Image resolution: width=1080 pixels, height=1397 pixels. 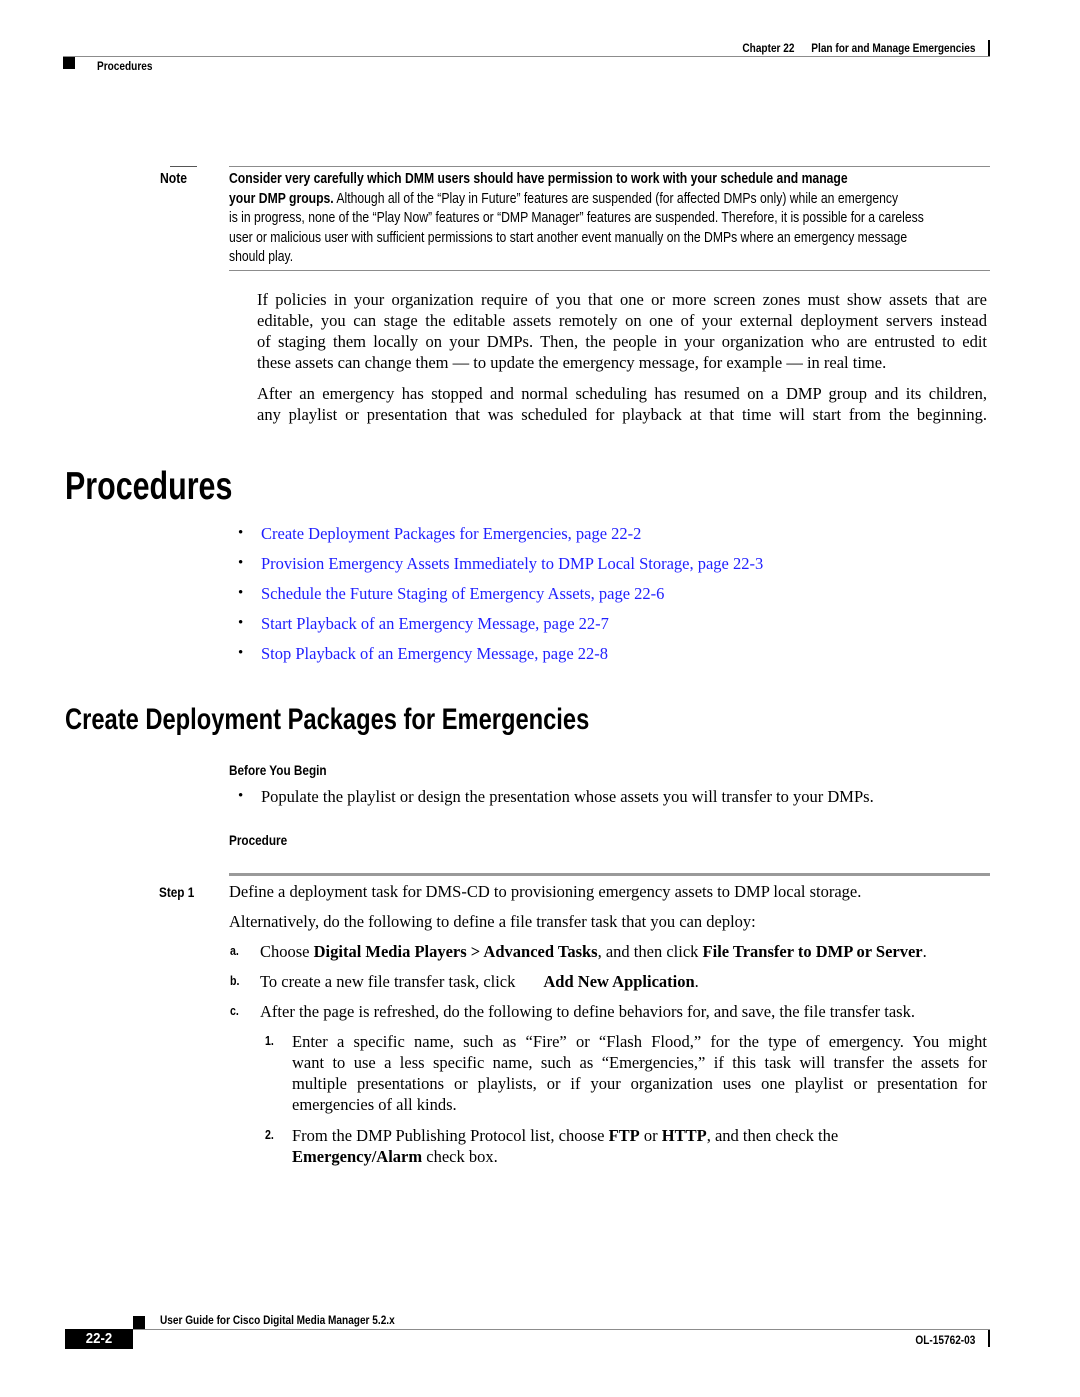 What do you see at coordinates (526, 56) in the screenshot?
I see `header-rule` at bounding box center [526, 56].